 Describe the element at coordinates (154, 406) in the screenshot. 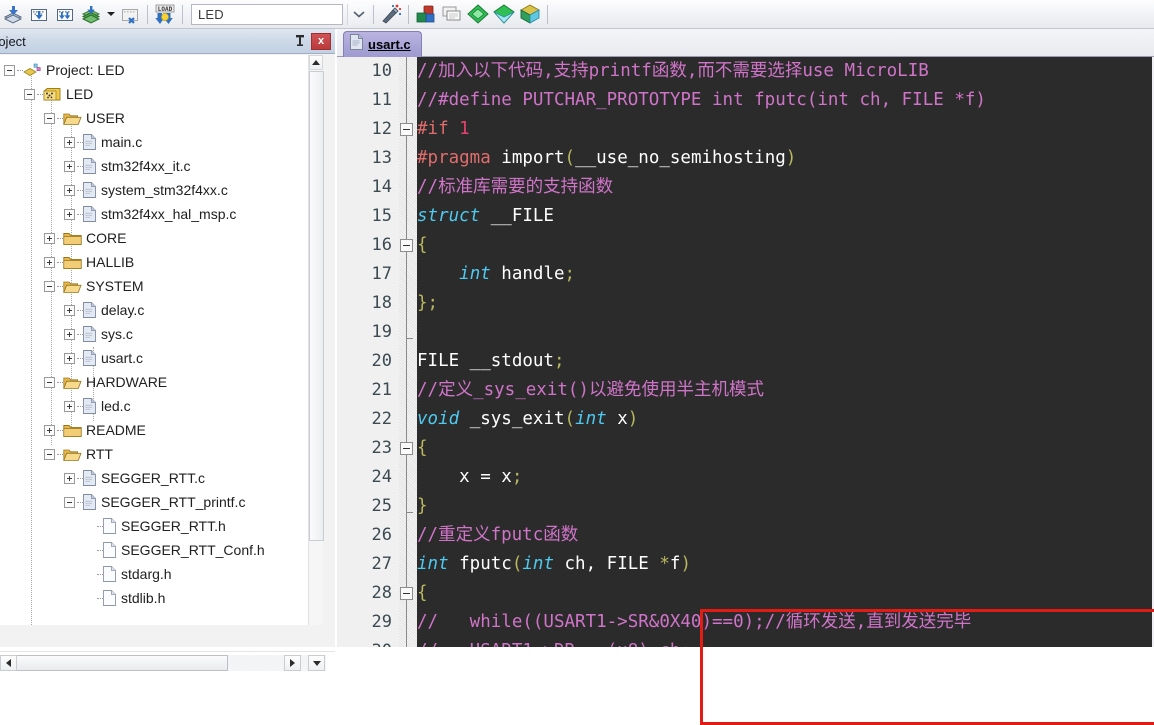

I see `tree-item-led-c: led.c` at that location.